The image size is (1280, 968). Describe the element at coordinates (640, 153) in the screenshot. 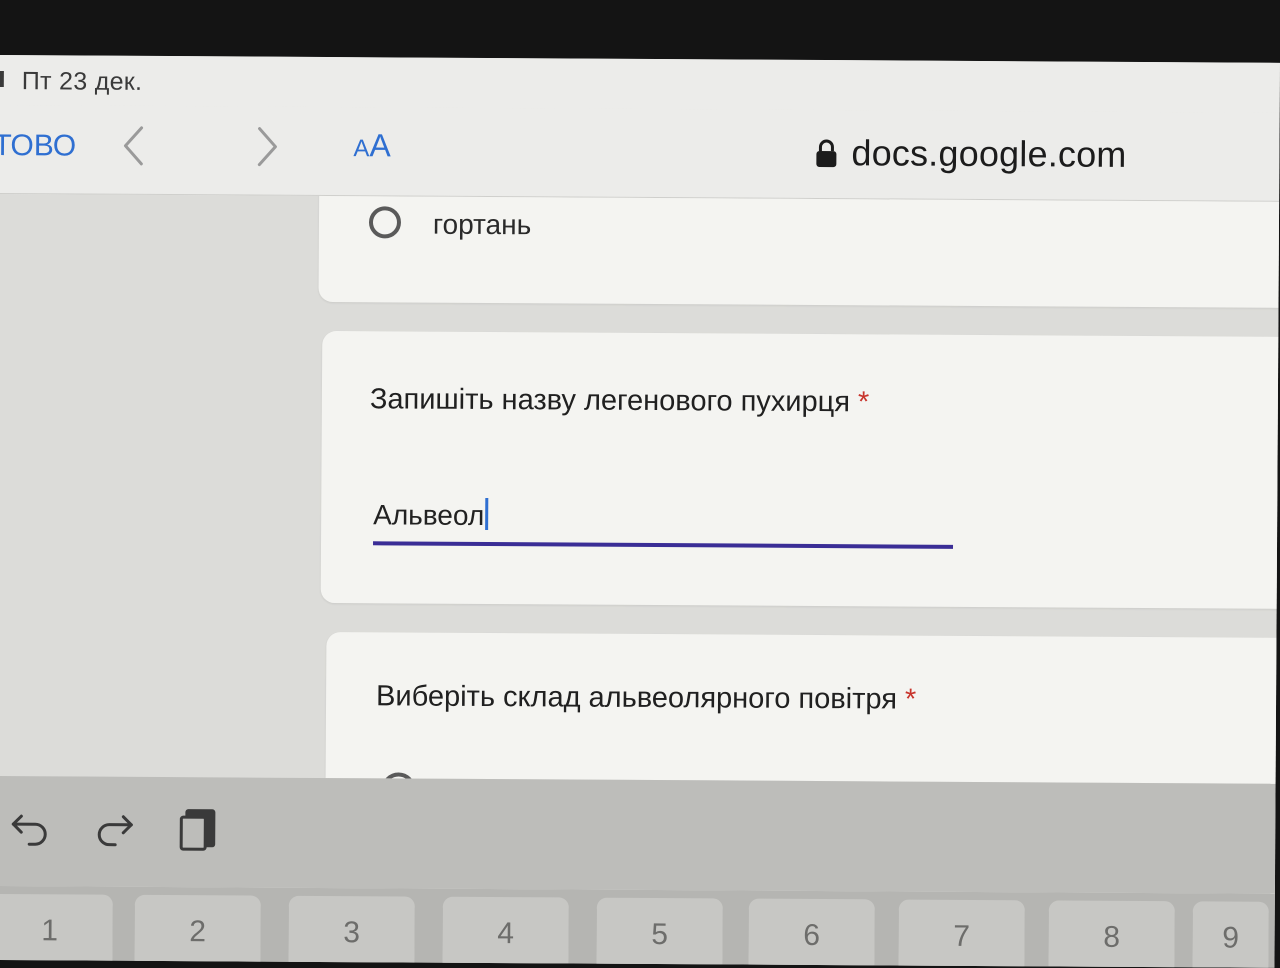

I see `browser-toolbar: ТОВО AA docs.google.com` at that location.